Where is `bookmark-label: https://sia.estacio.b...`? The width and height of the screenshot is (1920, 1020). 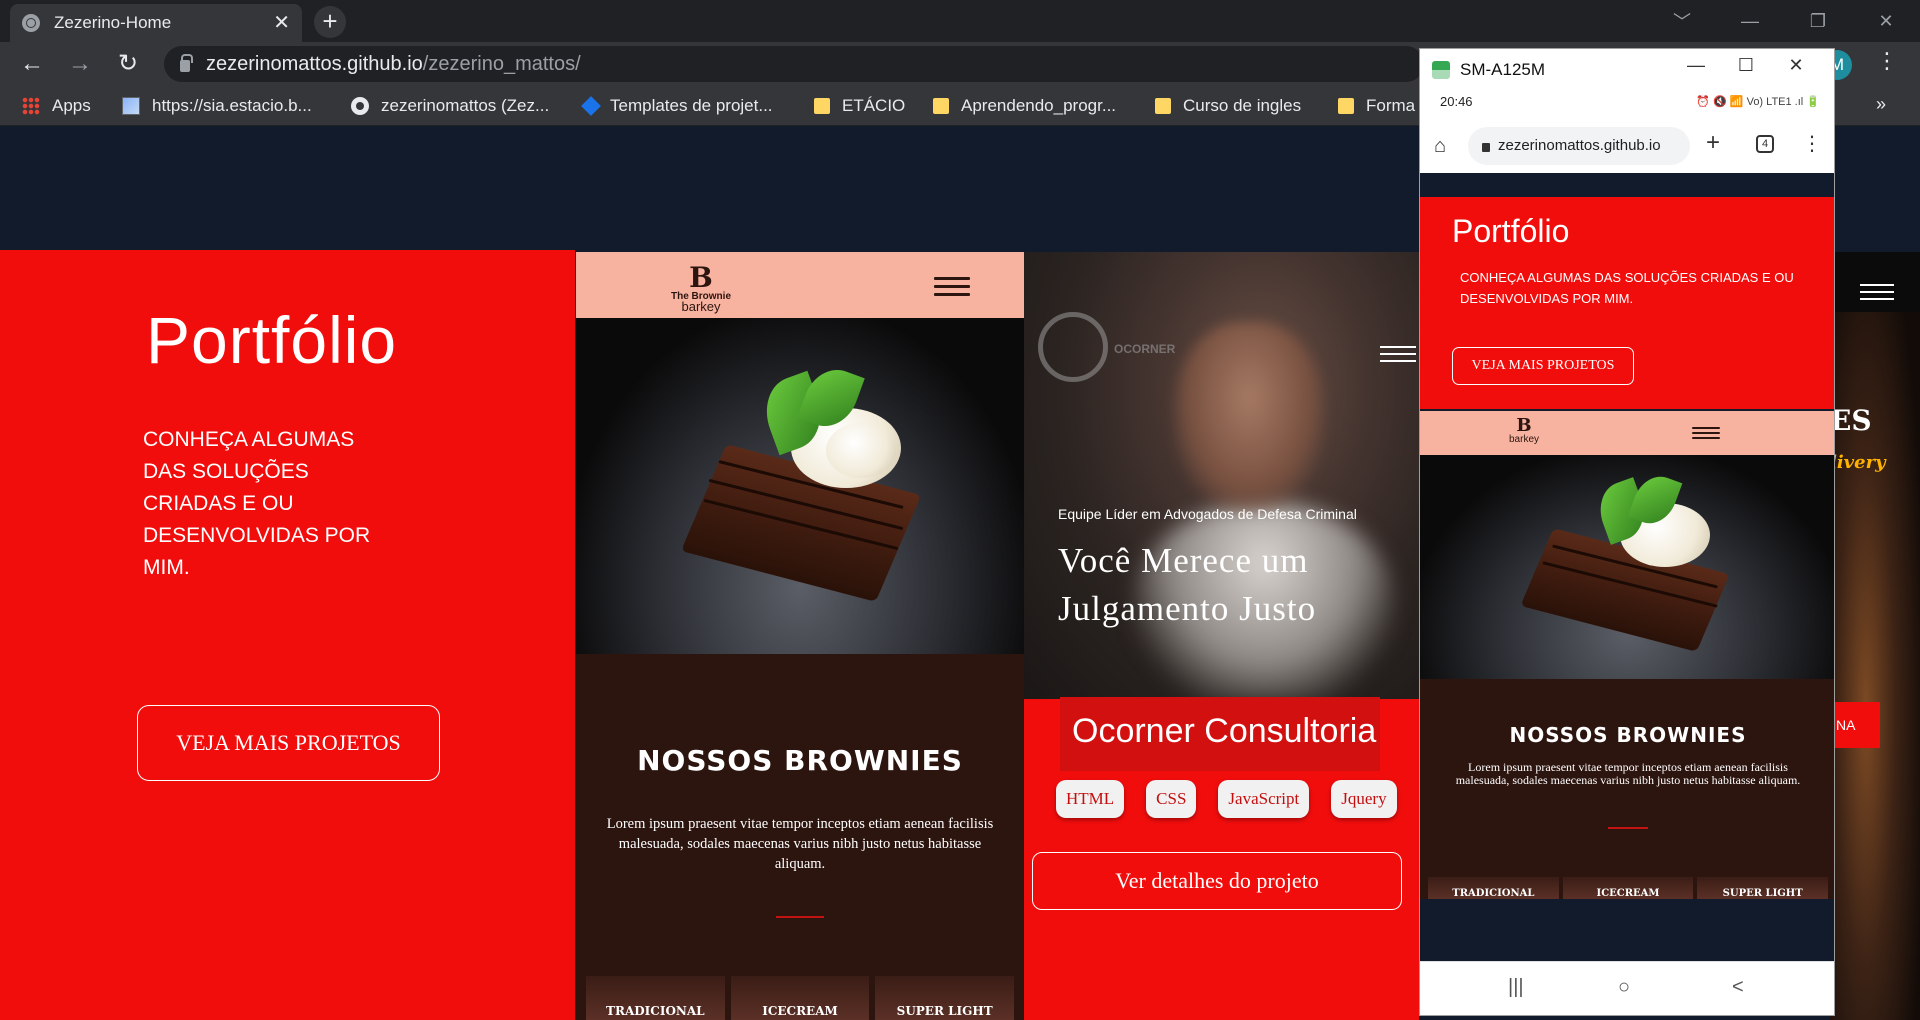 bookmark-label: https://sia.estacio.b... is located at coordinates (232, 105).